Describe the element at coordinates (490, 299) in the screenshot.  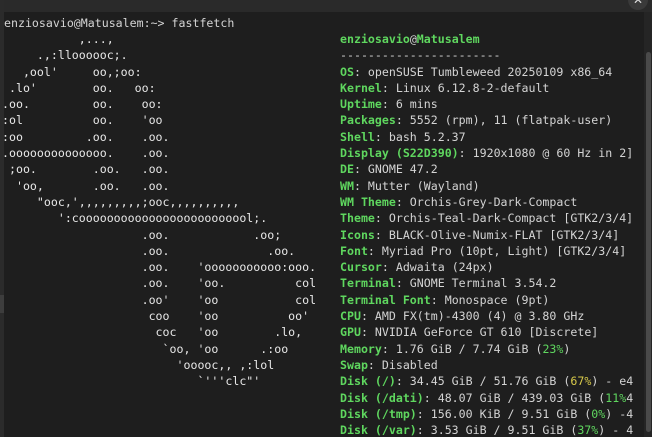
I see `info-value: : Monospace (9pt)` at that location.